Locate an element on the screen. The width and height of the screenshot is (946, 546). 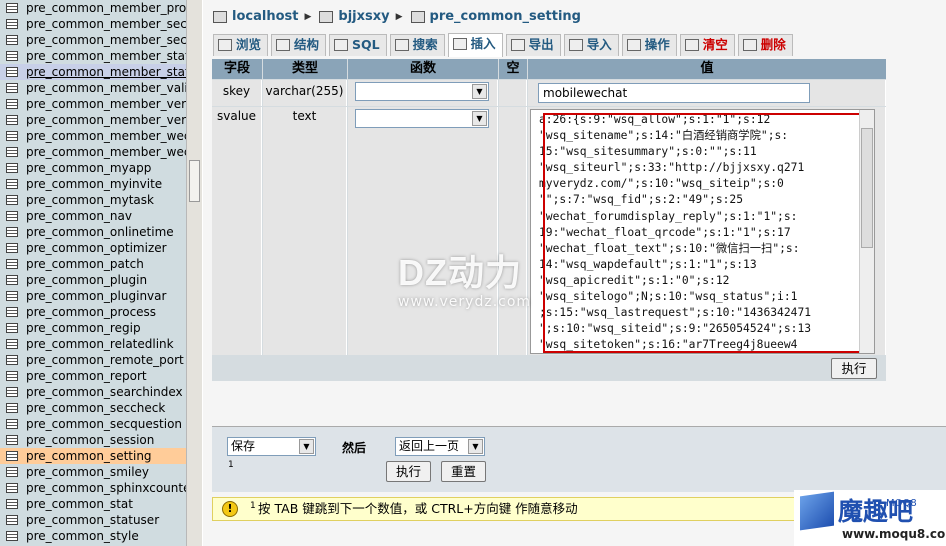
sidebar-table-label: pre_common_plugin is located at coordinates (86, 280).